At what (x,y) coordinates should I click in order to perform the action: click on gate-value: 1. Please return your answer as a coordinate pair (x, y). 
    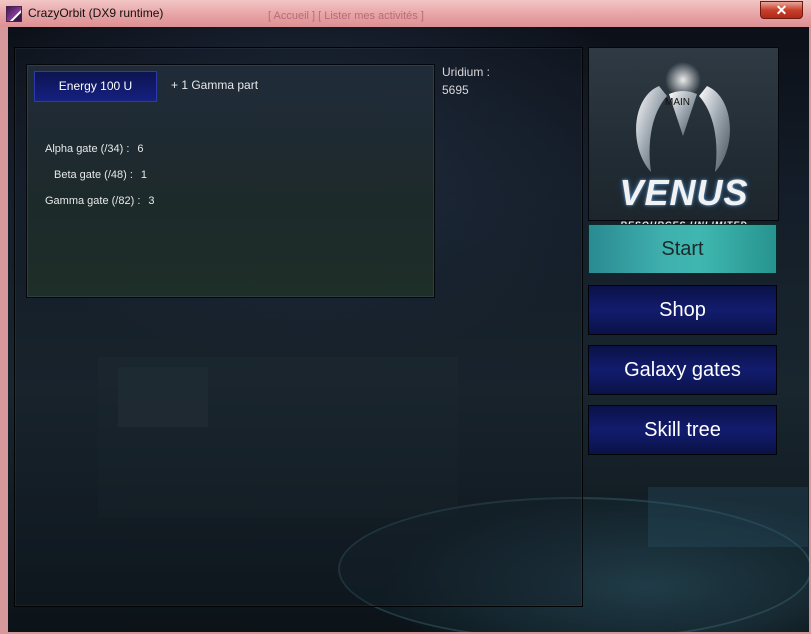
    Looking at the image, I should click on (144, 175).